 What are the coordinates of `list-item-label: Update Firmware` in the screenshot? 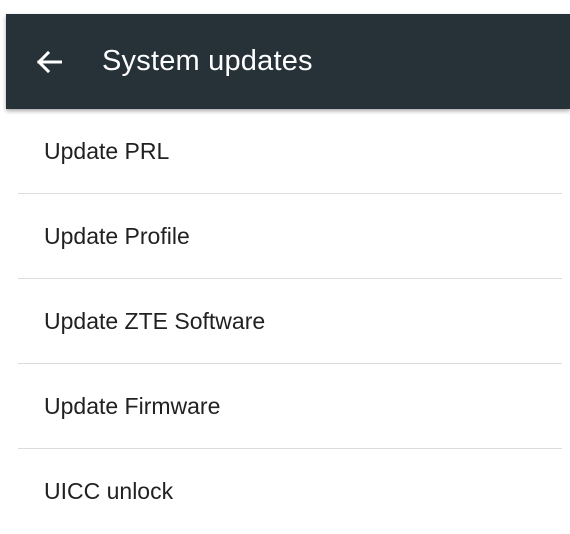 It's located at (132, 405).